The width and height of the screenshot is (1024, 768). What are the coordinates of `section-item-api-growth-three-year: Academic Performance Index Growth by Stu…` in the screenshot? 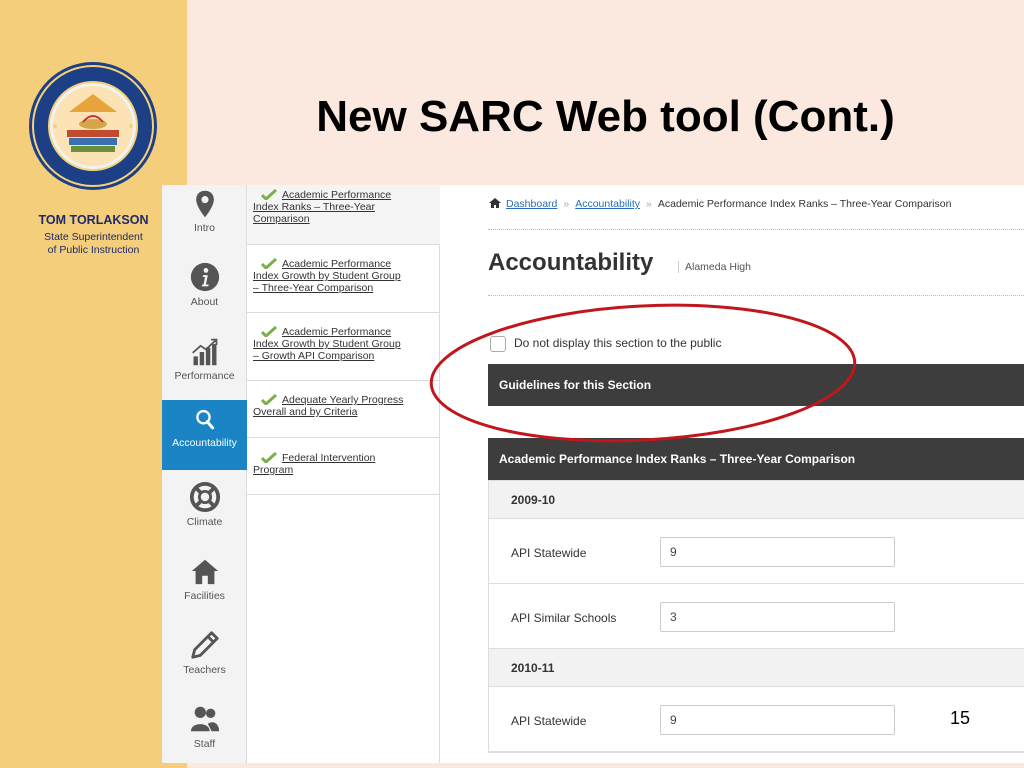 It's located at (343, 279).